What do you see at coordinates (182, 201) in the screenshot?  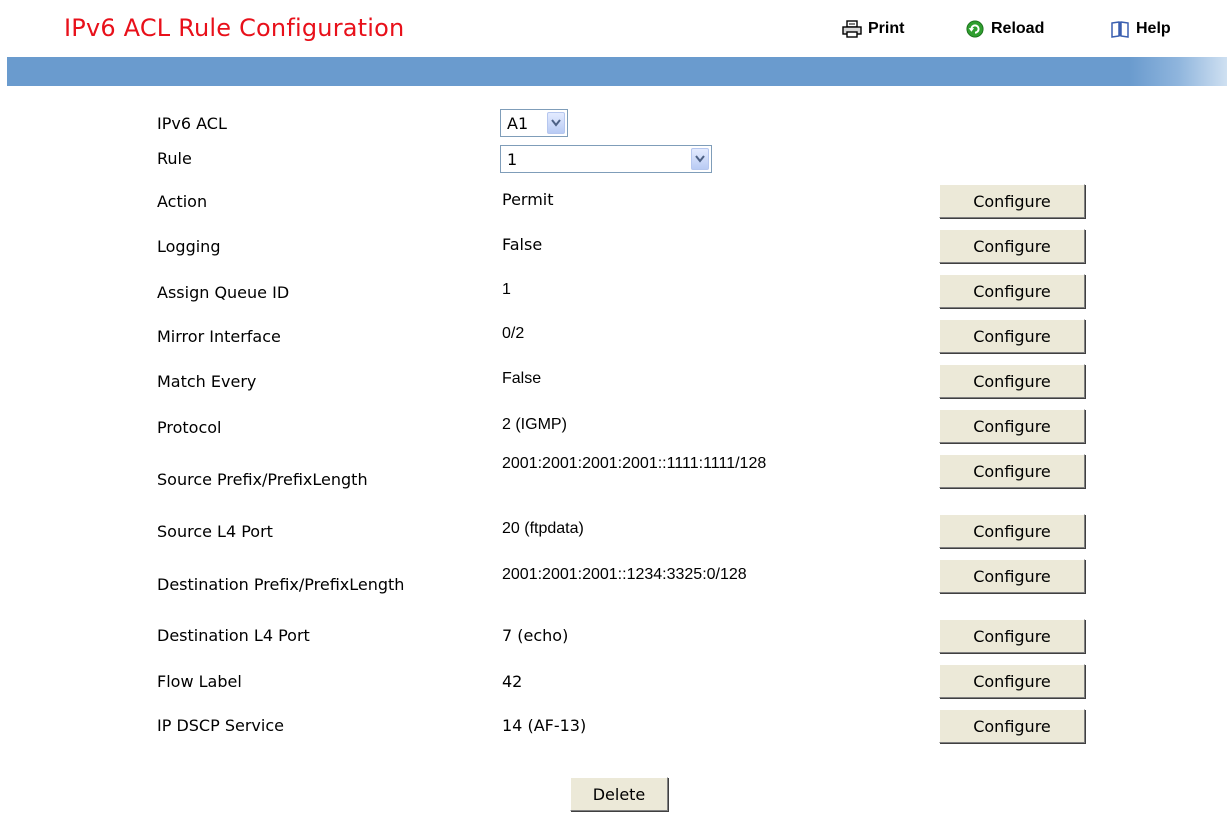 I see `row-label-action: Action` at bounding box center [182, 201].